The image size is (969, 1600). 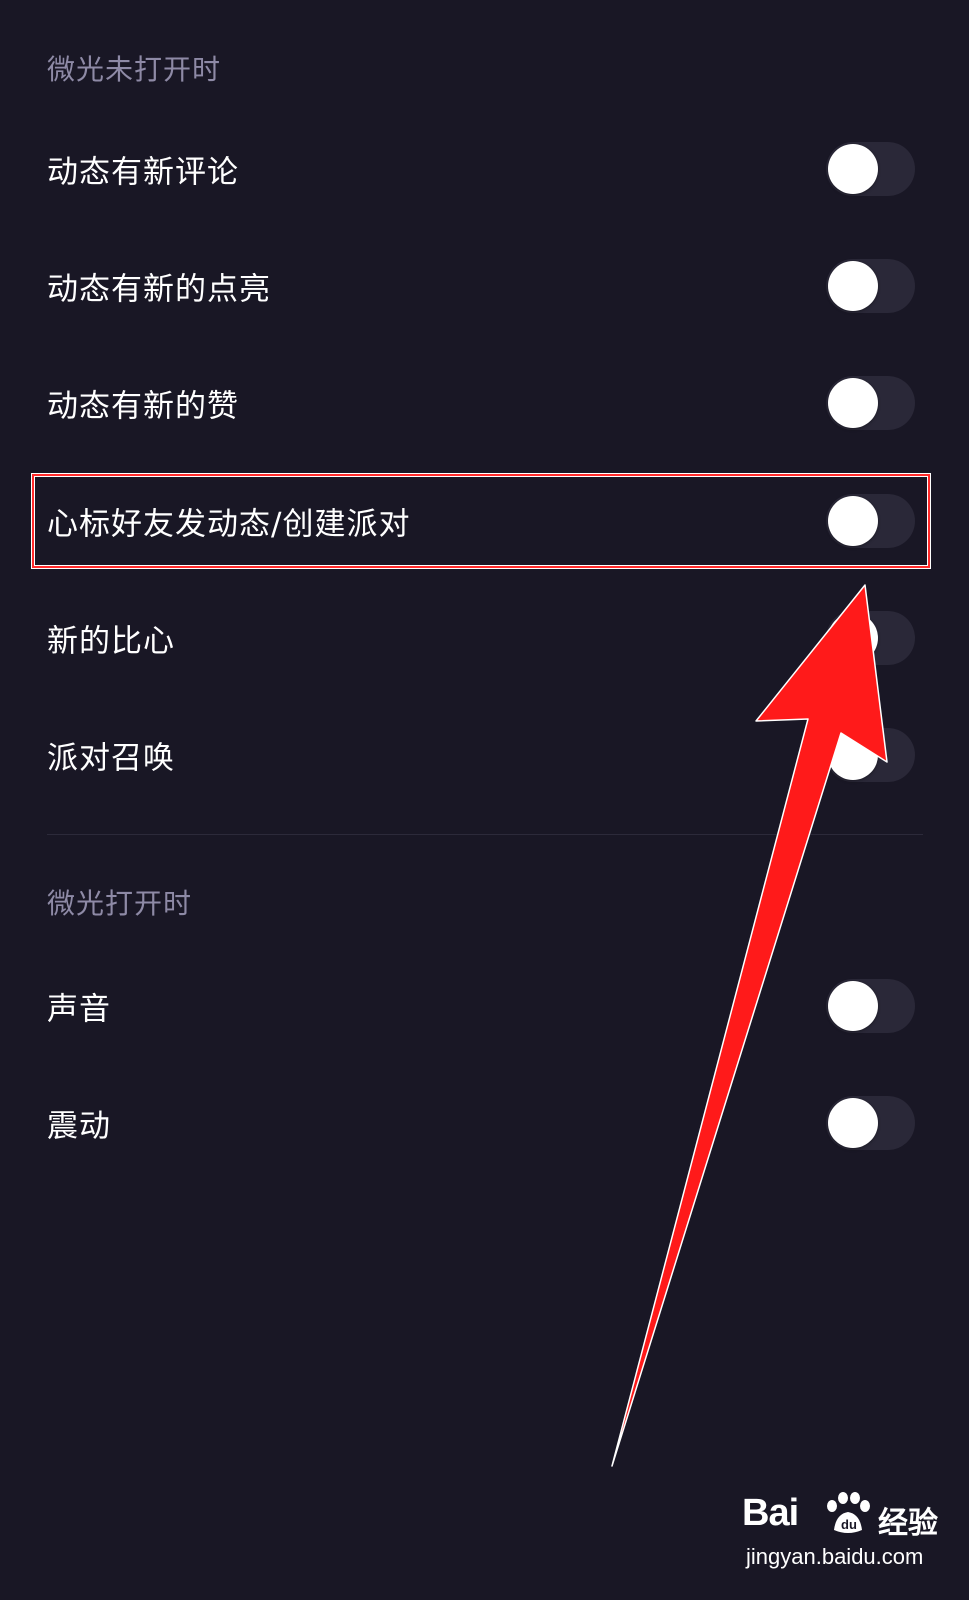 I want to click on setting-label: 震动, so click(x=79, y=1126).